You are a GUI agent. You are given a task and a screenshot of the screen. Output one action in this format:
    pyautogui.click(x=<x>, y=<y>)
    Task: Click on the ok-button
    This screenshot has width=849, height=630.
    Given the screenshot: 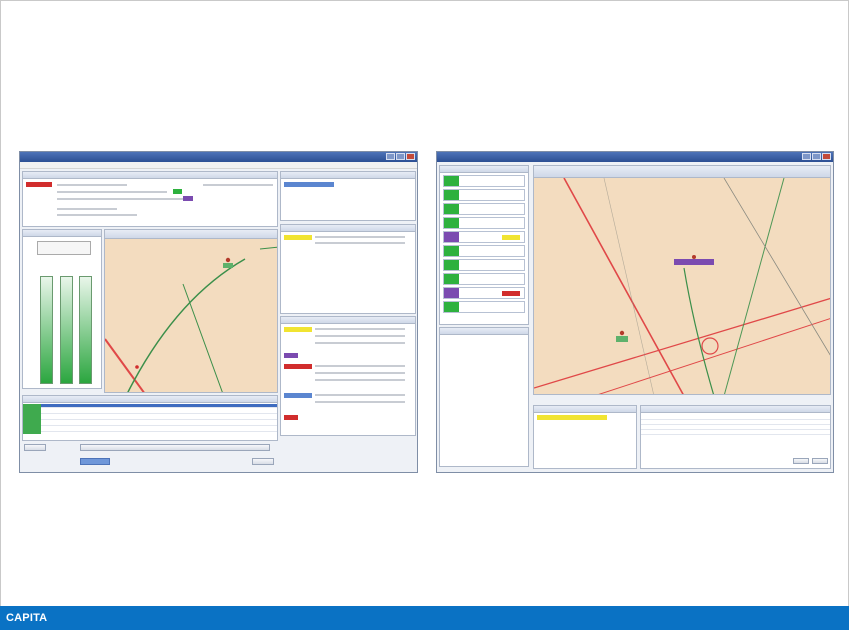 What is the action you would take?
    pyautogui.click(x=801, y=461)
    